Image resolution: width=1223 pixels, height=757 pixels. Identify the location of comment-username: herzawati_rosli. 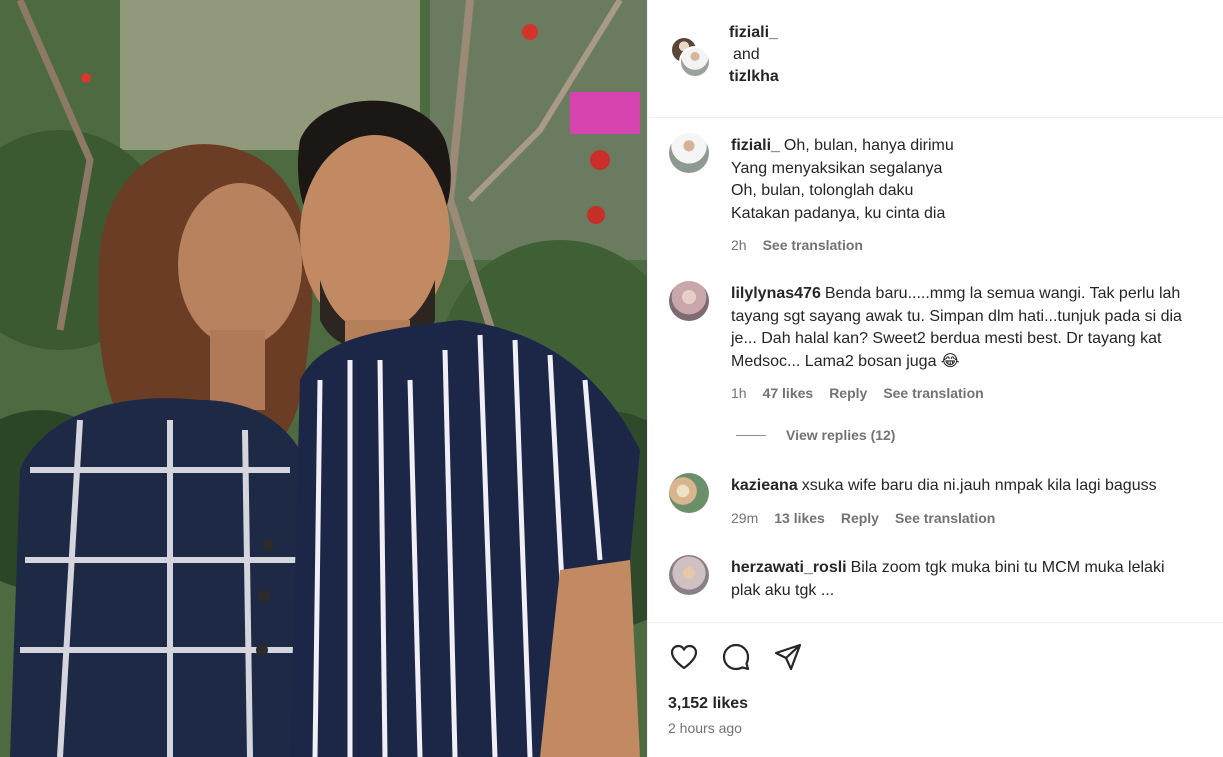
(789, 567).